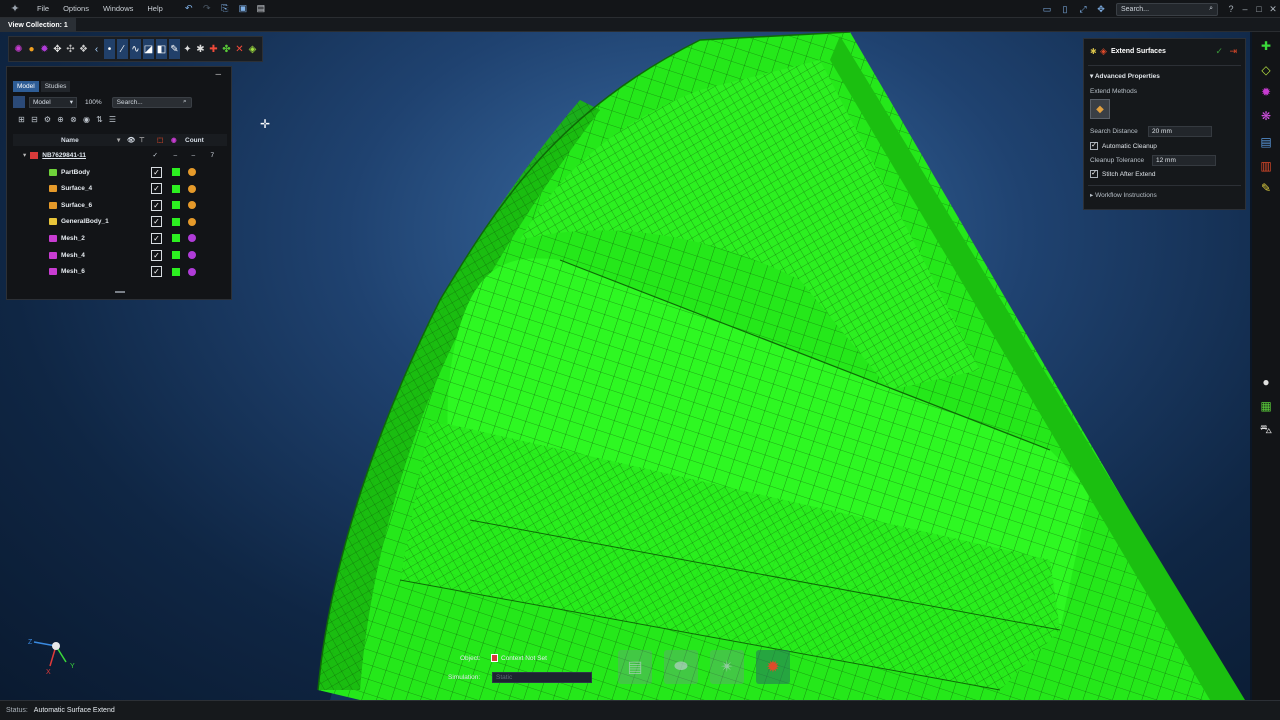 The width and height of the screenshot is (1280, 720). I want to click on expand-arrow-icon: ▾, so click(24, 155).